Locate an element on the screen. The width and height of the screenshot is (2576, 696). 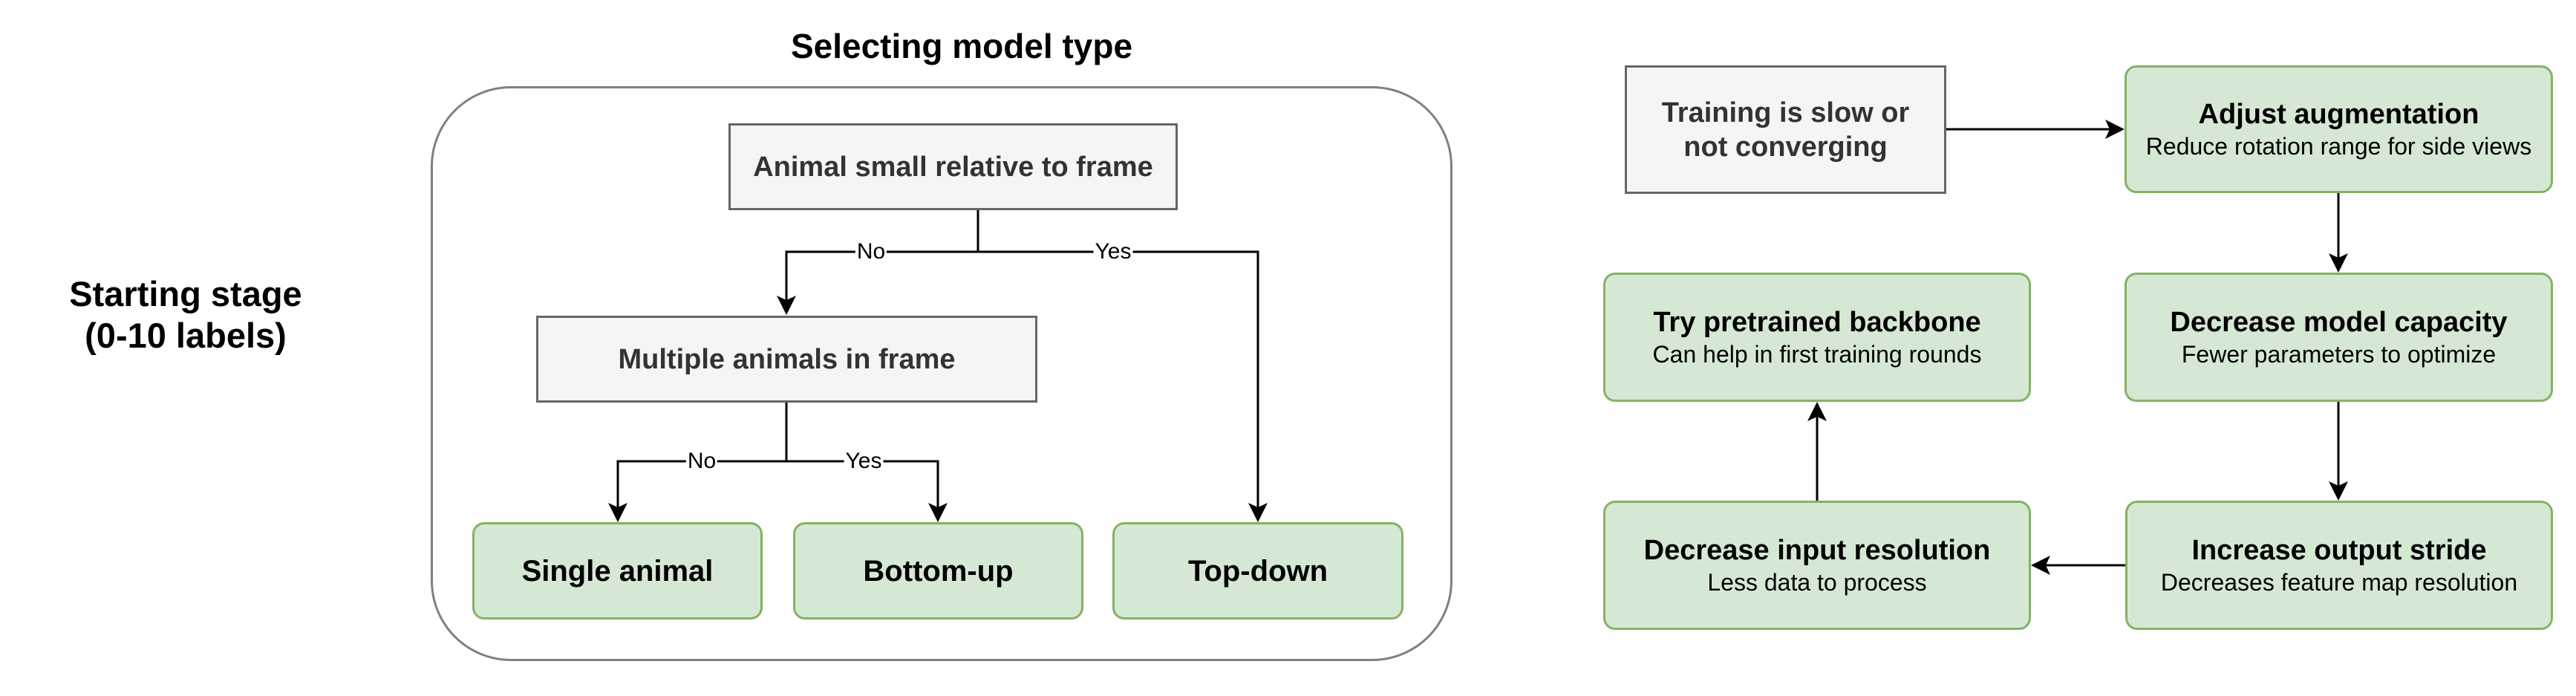
outcome-single-animal: Single animal is located at coordinates (617, 570).